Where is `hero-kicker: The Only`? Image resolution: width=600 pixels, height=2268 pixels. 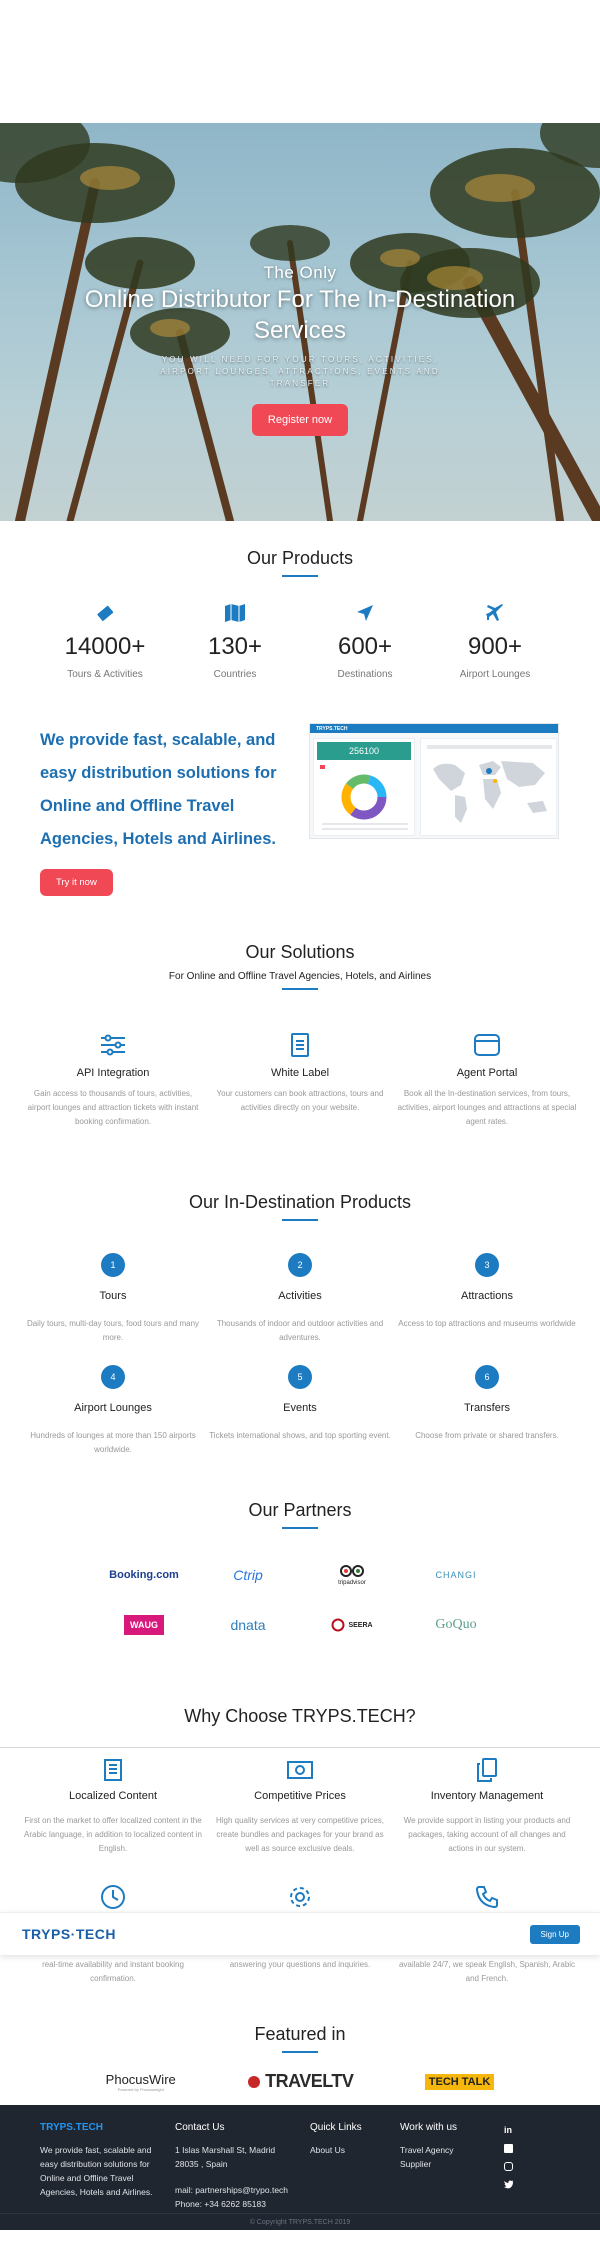 hero-kicker: The Only is located at coordinates (300, 272).